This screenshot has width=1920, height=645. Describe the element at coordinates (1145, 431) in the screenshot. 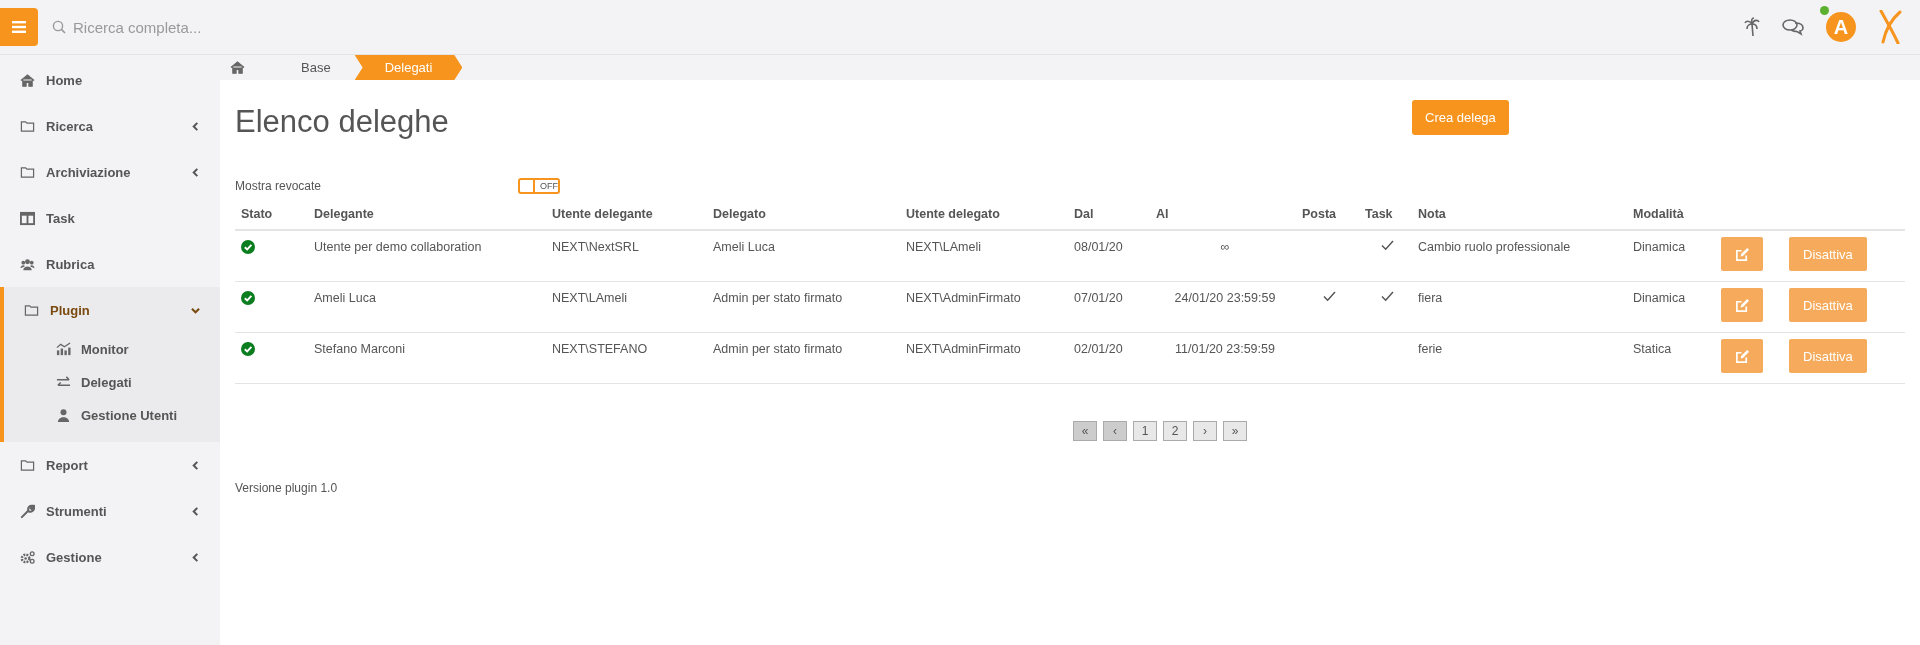

I see `page-button: 1` at that location.